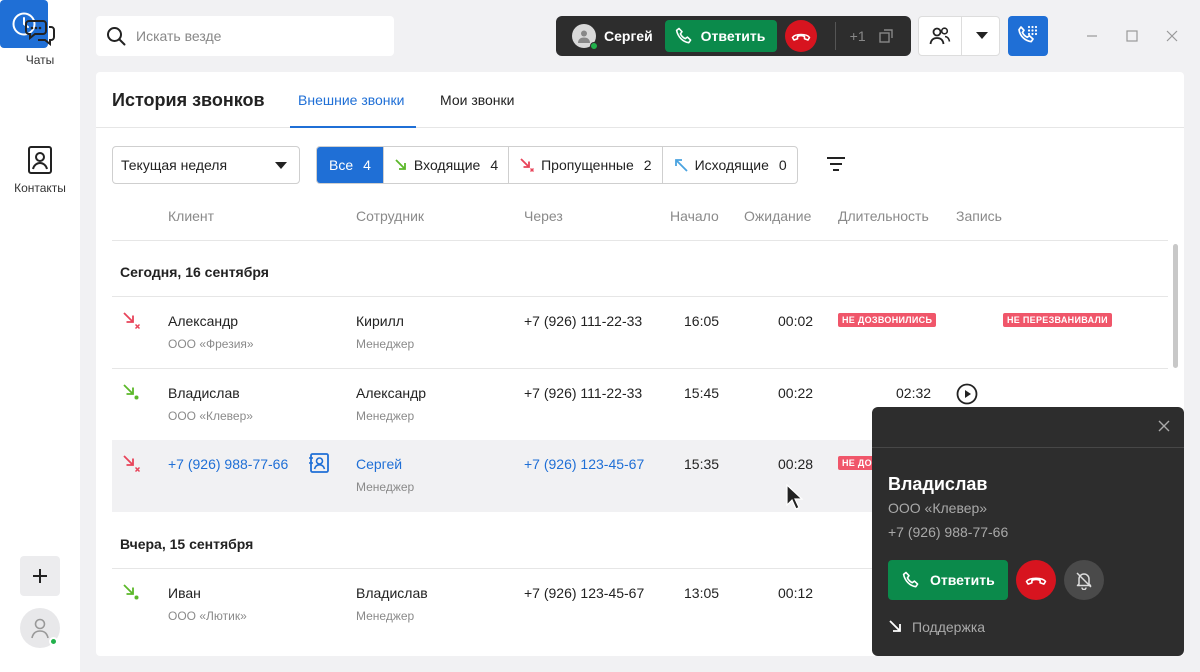 The image size is (1200, 672). Describe the element at coordinates (647, 165) in the screenshot. I see `filter-count: 2` at that location.